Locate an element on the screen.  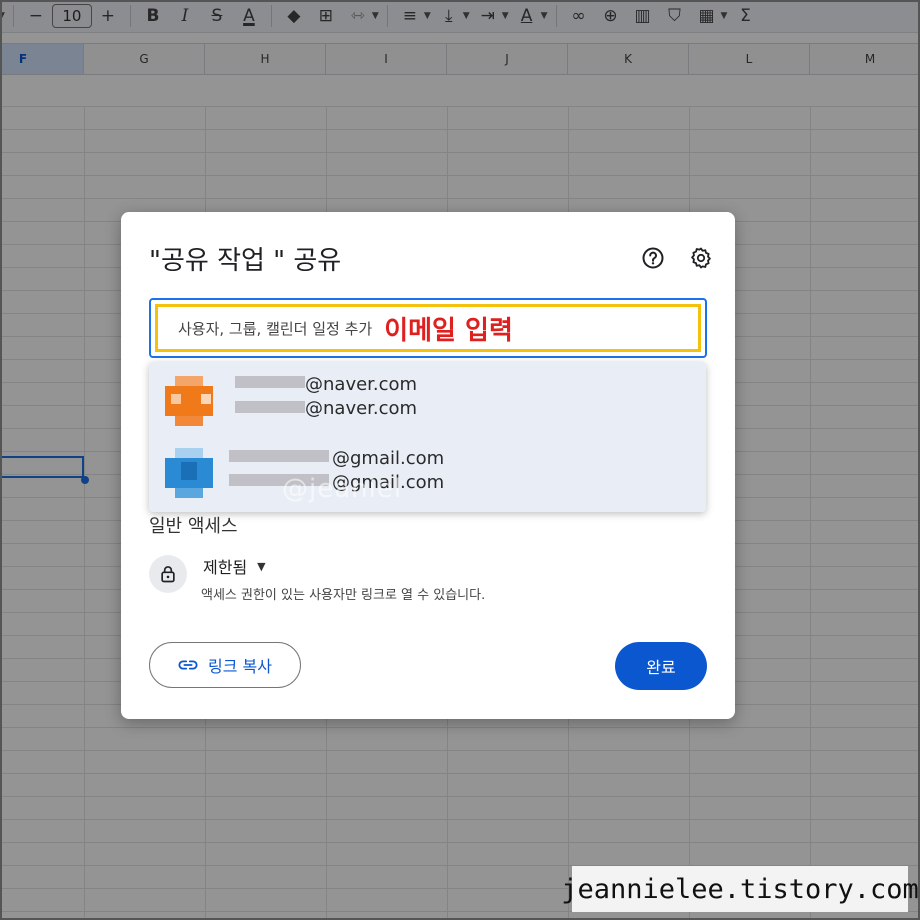
general-access-title: 일반 액세스 is located at coordinates (193, 526).